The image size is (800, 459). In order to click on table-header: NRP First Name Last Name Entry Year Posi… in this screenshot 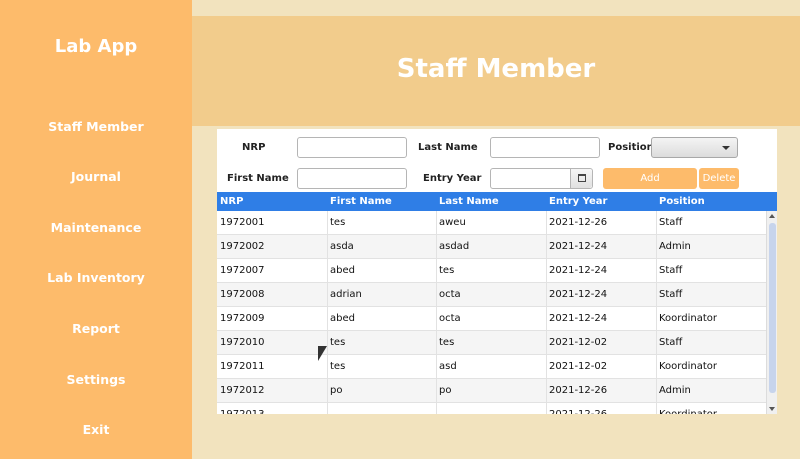, I will do `click(497, 201)`.